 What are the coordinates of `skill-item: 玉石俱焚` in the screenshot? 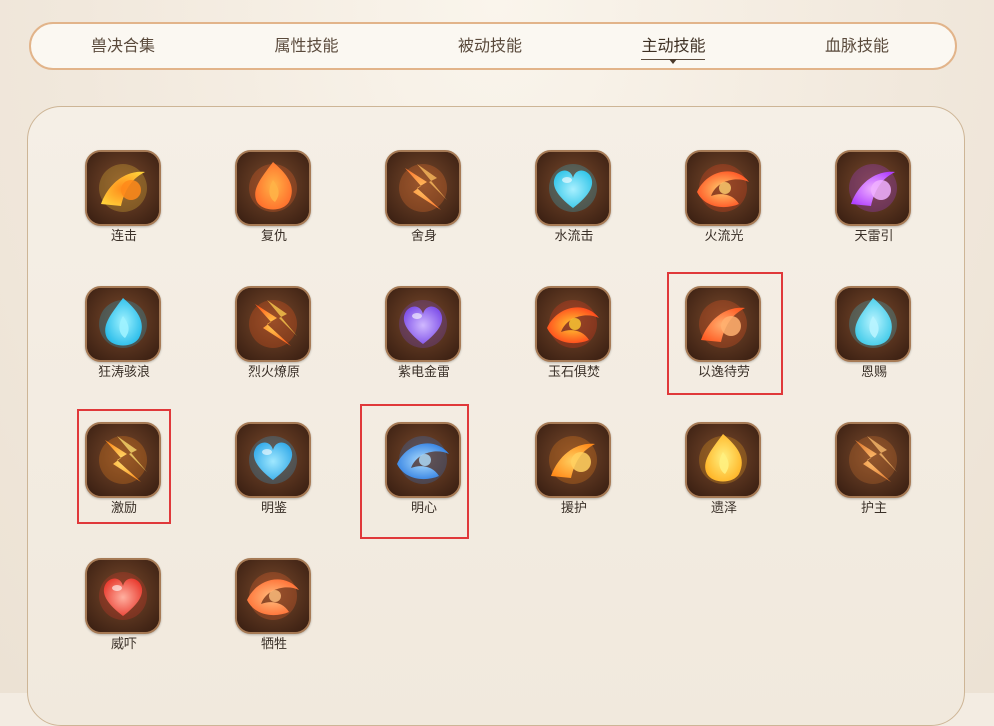 It's located at (574, 333).